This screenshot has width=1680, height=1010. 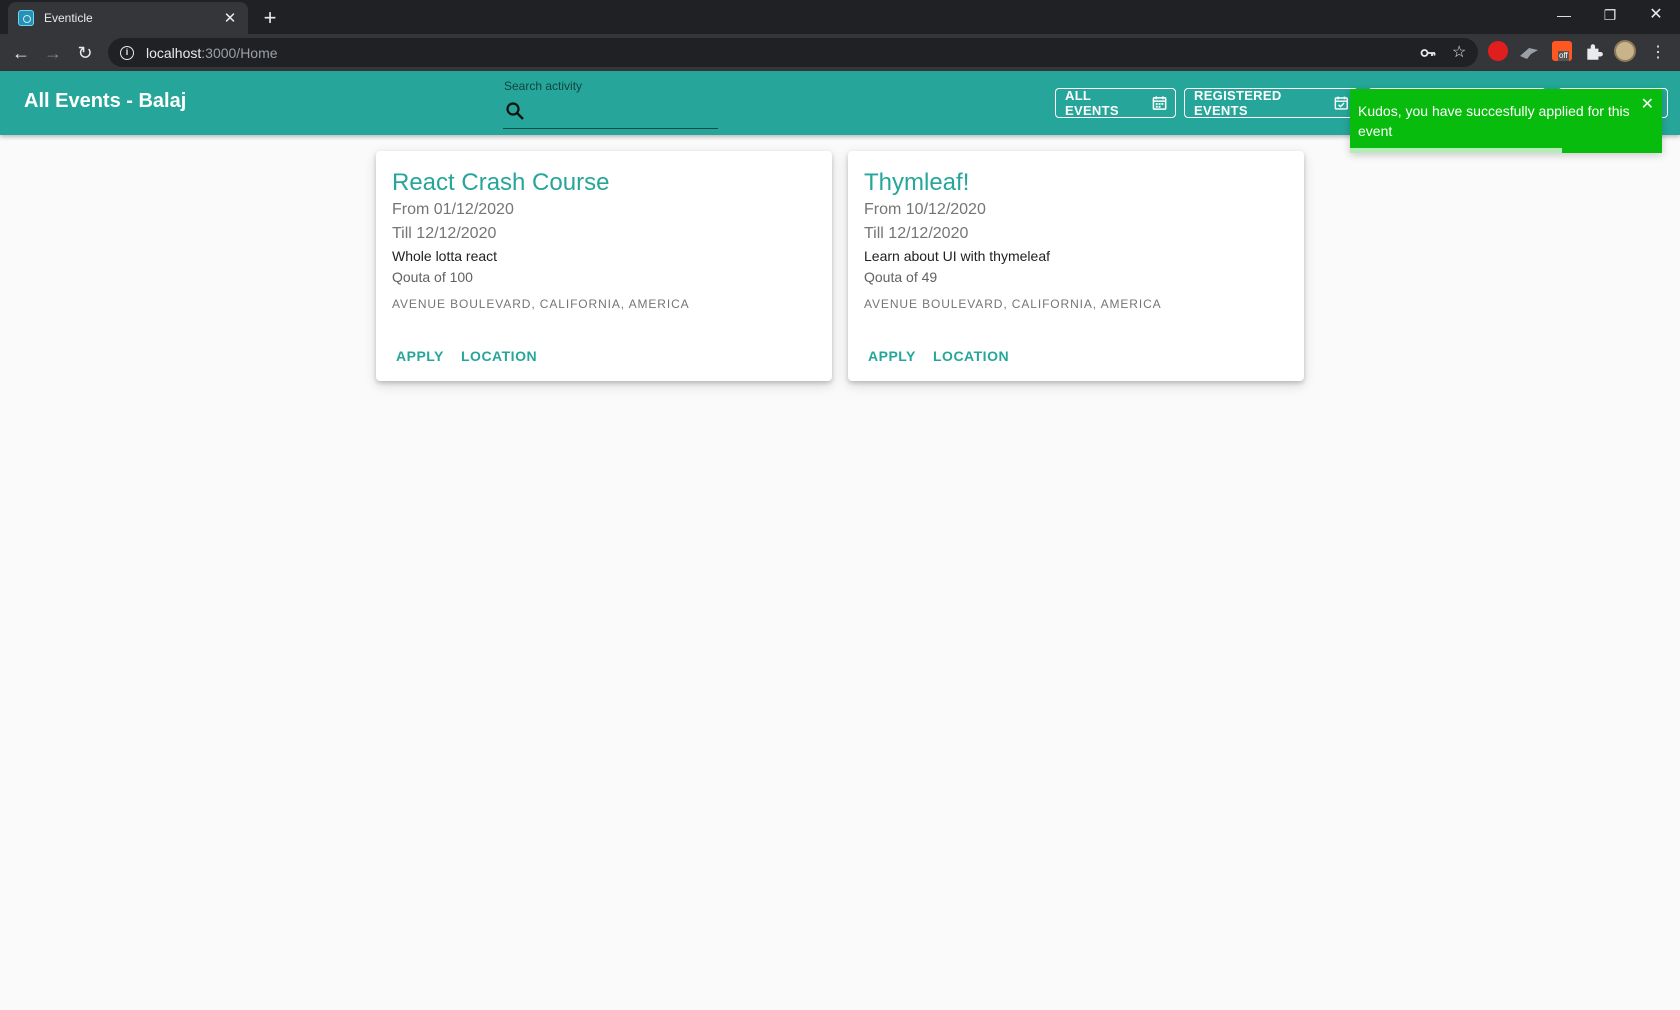 What do you see at coordinates (1656, 15) in the screenshot?
I see `window-close-button: ✕` at bounding box center [1656, 15].